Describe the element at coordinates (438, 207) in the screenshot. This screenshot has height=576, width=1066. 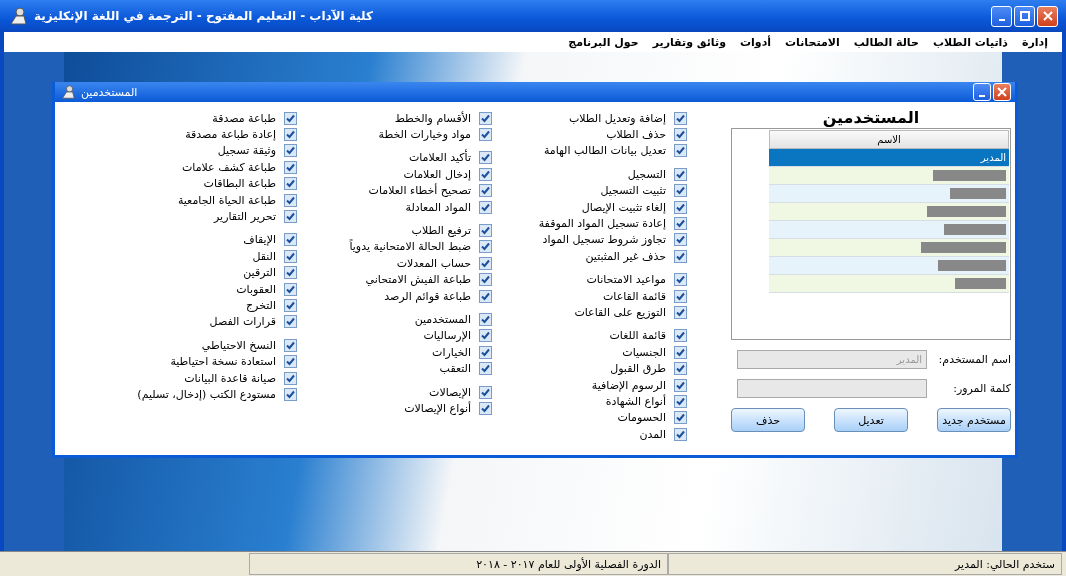
I see `permission-label: المواد المعادلة` at that location.